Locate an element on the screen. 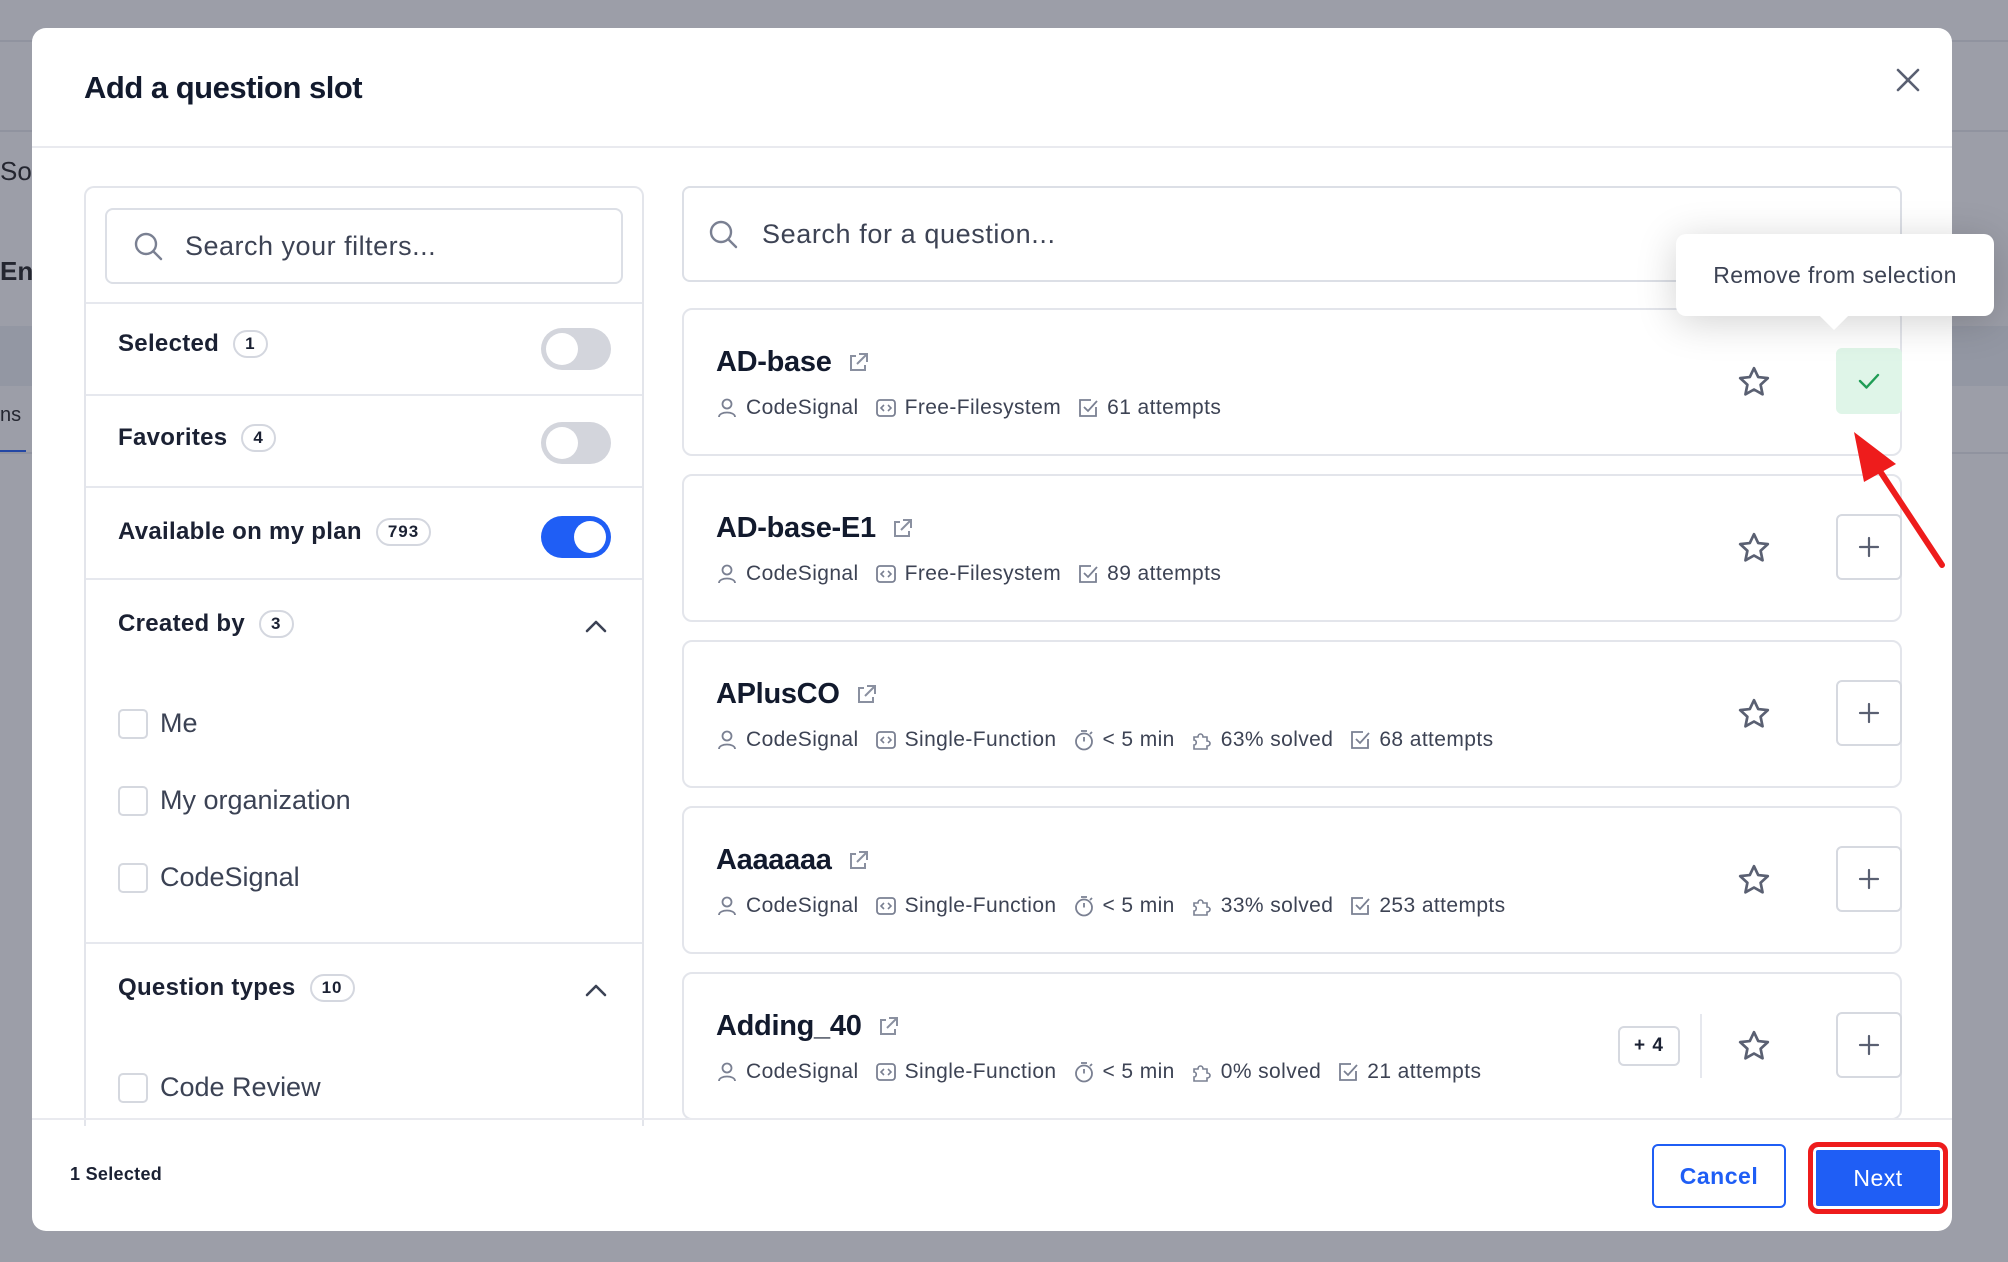 The image size is (2008, 1262). count-badge: 10 is located at coordinates (332, 988).